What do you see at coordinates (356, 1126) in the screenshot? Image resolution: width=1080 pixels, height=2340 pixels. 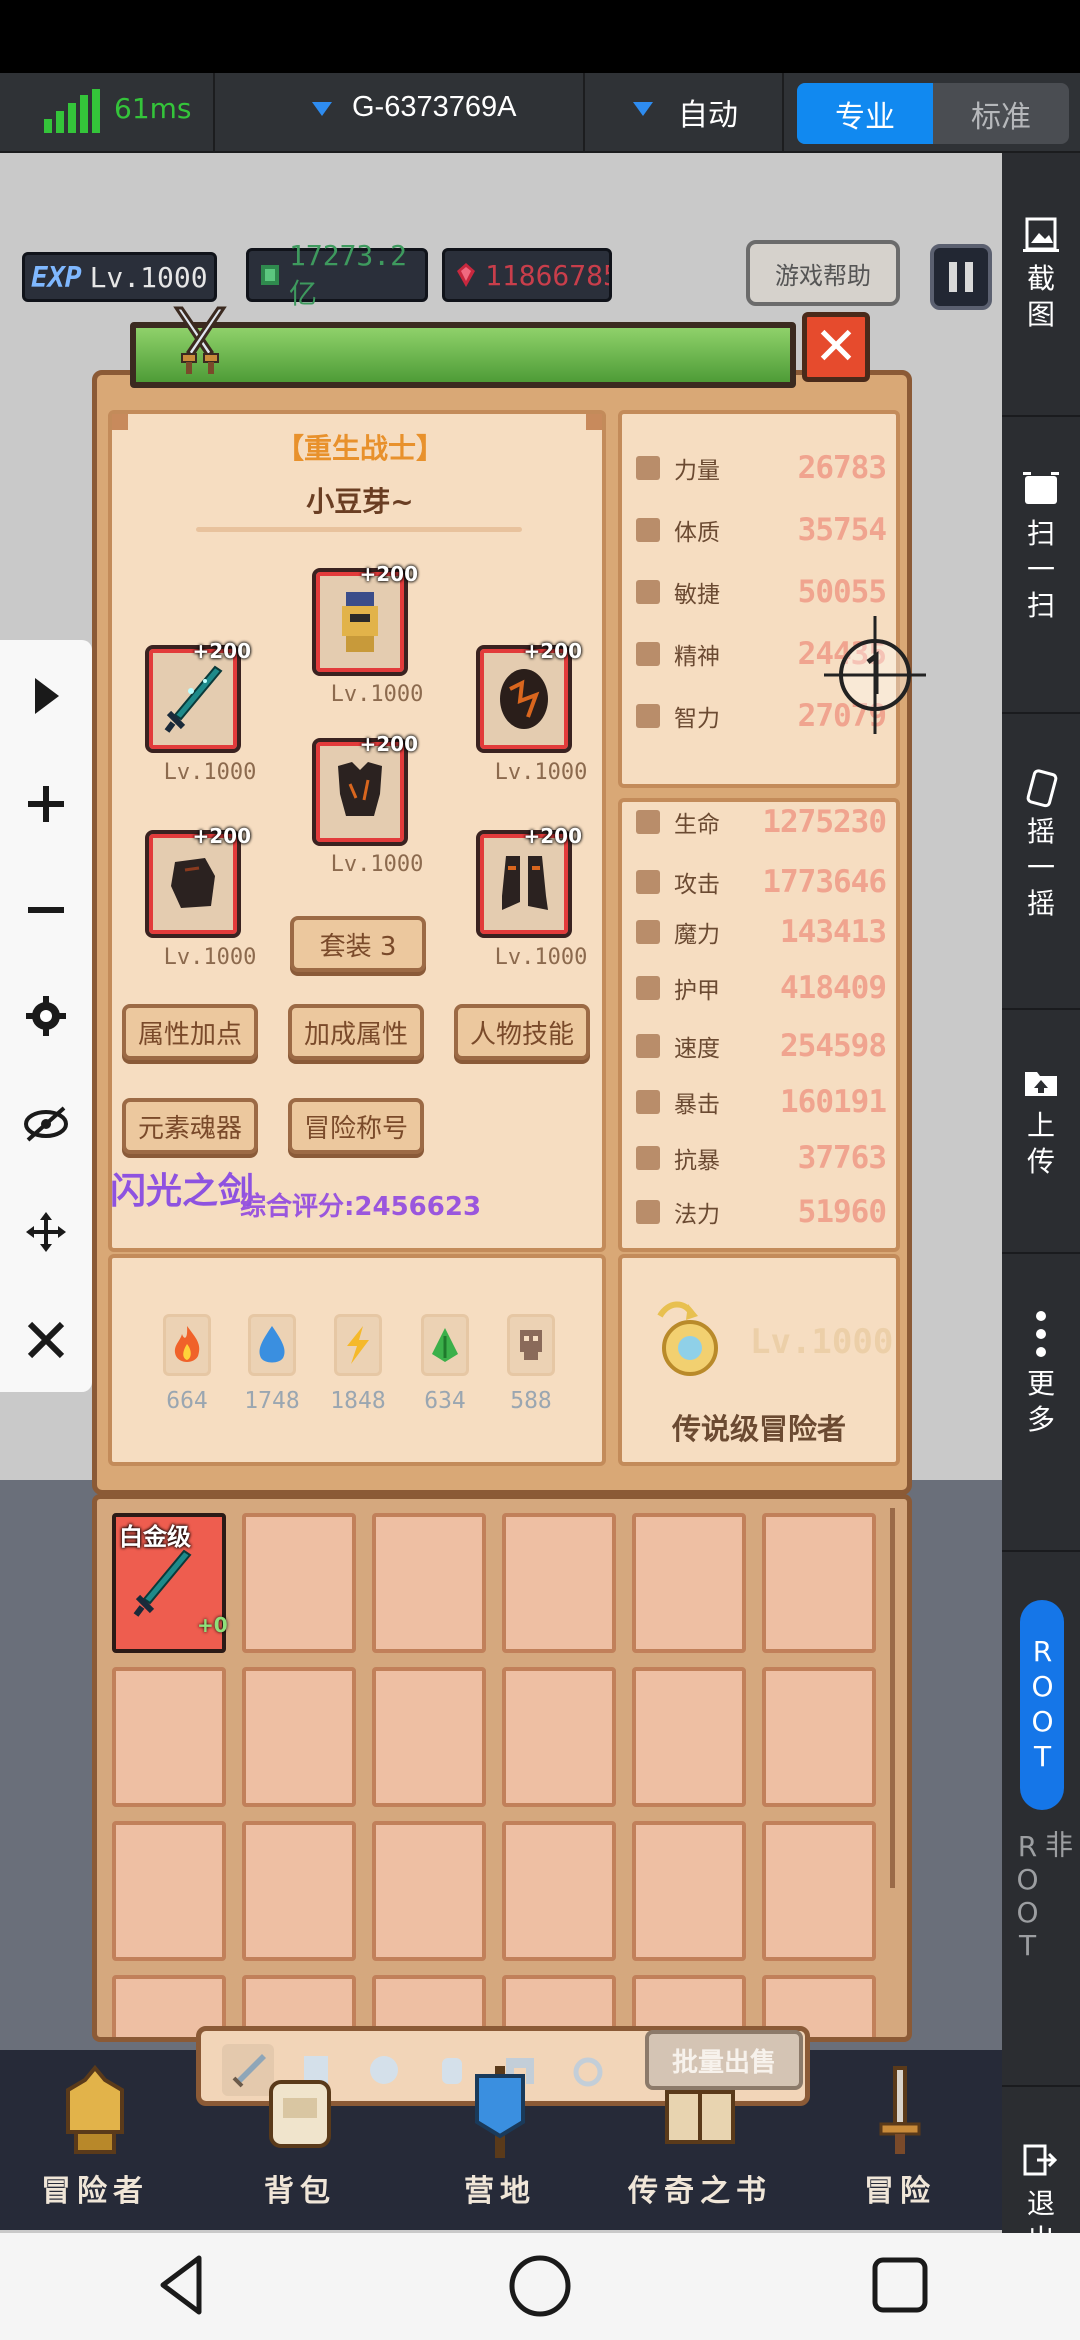 I see `adventure-title-button: 冒险称号` at bounding box center [356, 1126].